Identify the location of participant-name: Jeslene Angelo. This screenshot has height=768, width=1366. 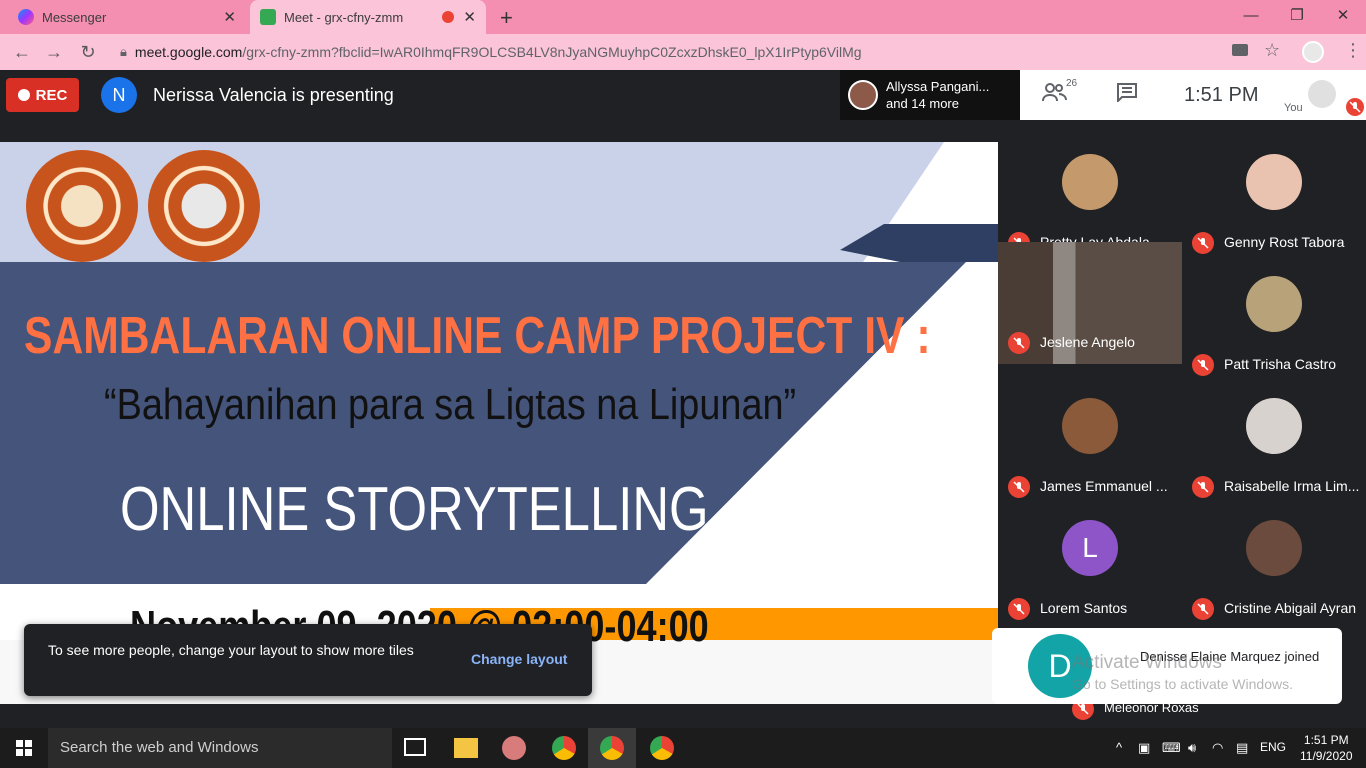
(1087, 342).